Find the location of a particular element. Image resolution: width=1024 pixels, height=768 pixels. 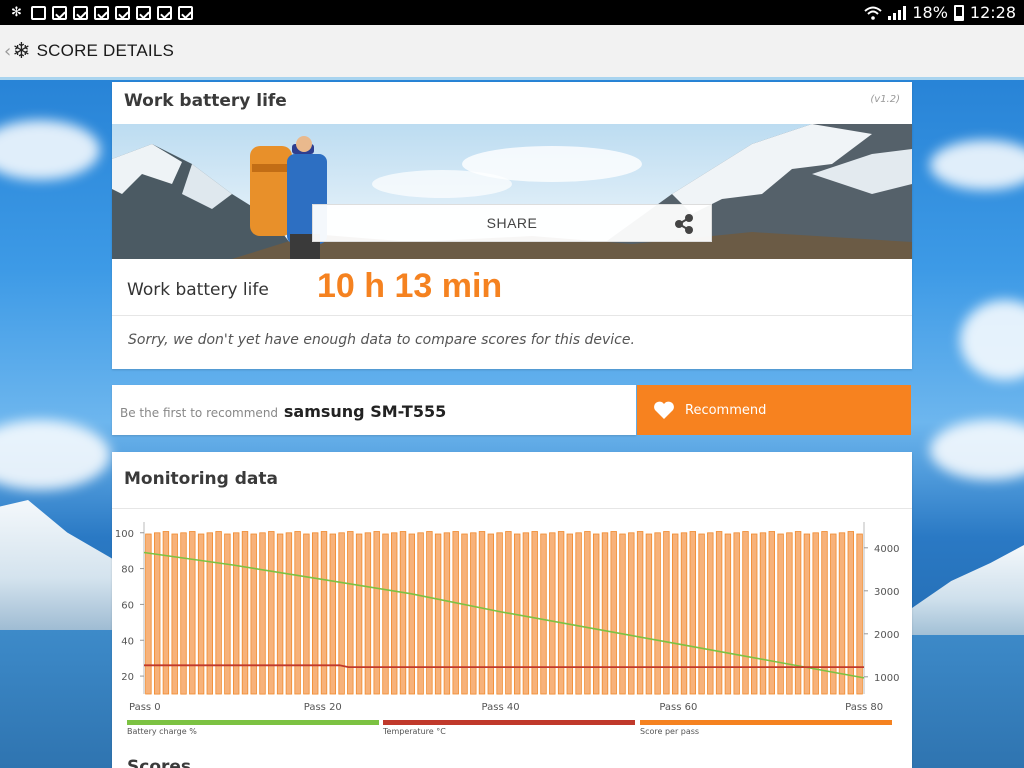

status-bar: ✻ 18% 12:28 is located at coordinates (512, 12).